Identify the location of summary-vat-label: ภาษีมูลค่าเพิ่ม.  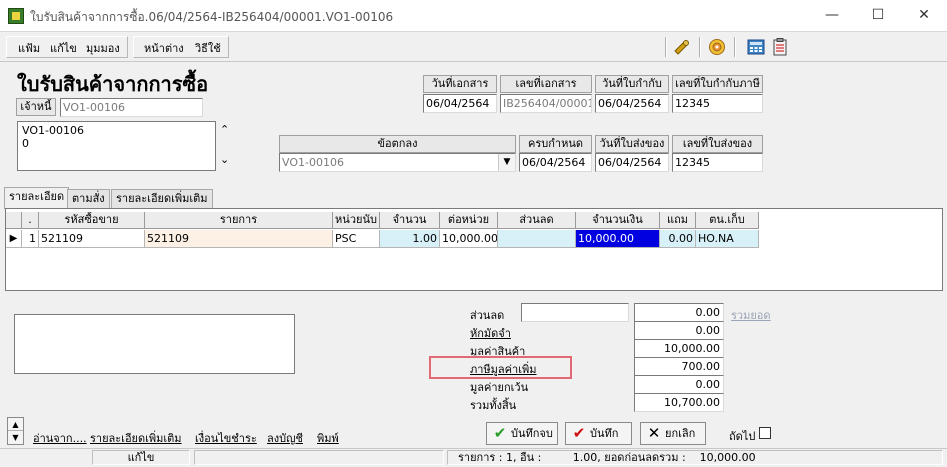
(503, 369).